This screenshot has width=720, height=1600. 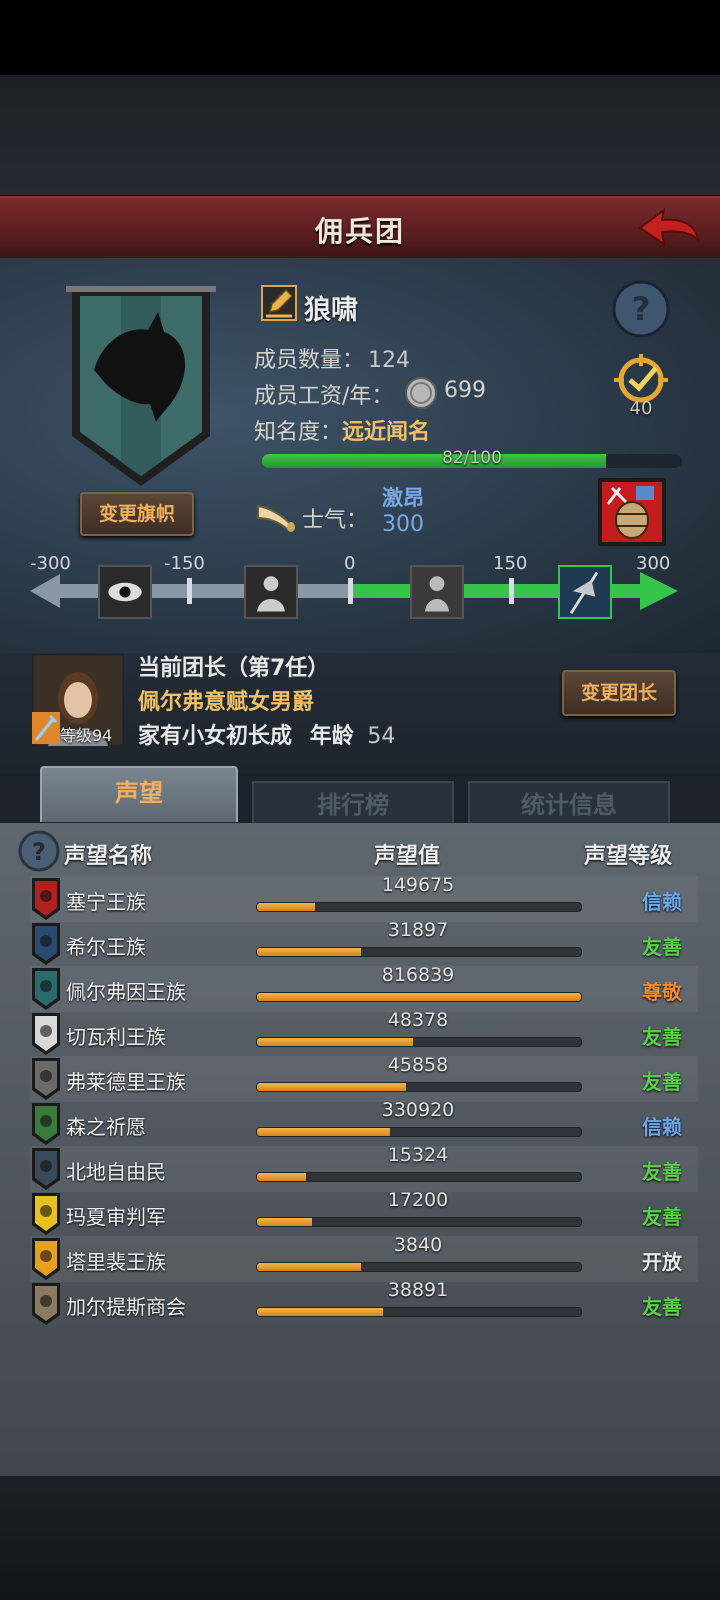 I want to click on reputation-value: 816839, so click(x=418, y=975).